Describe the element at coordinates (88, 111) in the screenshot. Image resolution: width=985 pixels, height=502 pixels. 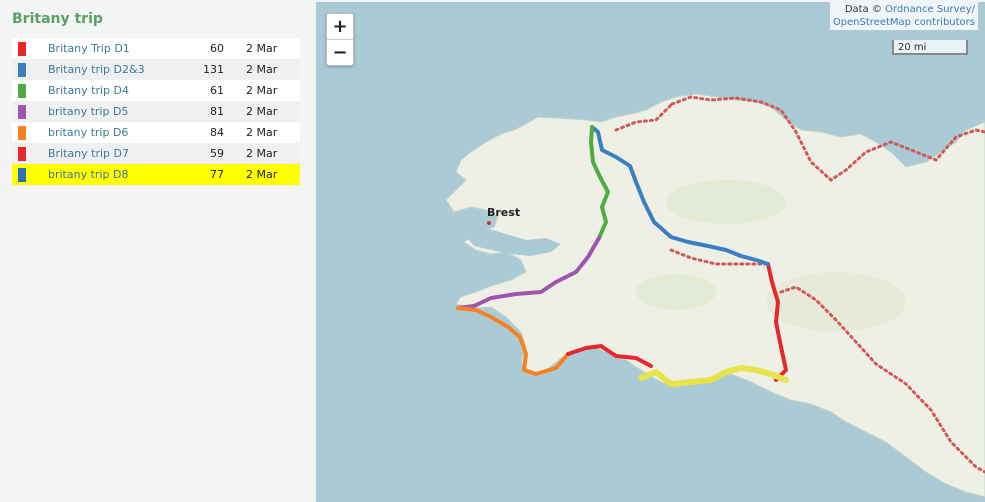
I see `route-name-link: britany trip D5` at that location.